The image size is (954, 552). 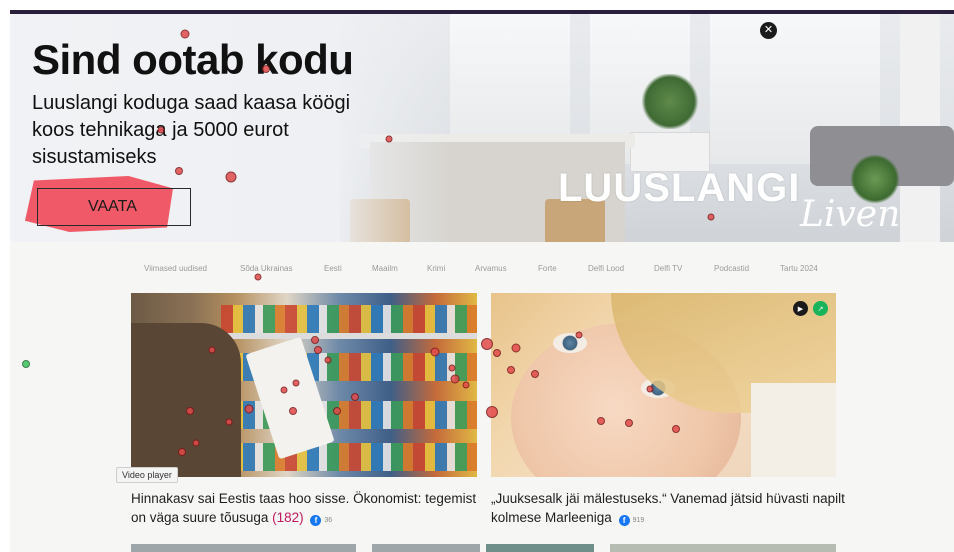 I want to click on nav-item-viimased-uudised: Viimased uudised, so click(x=175, y=268).